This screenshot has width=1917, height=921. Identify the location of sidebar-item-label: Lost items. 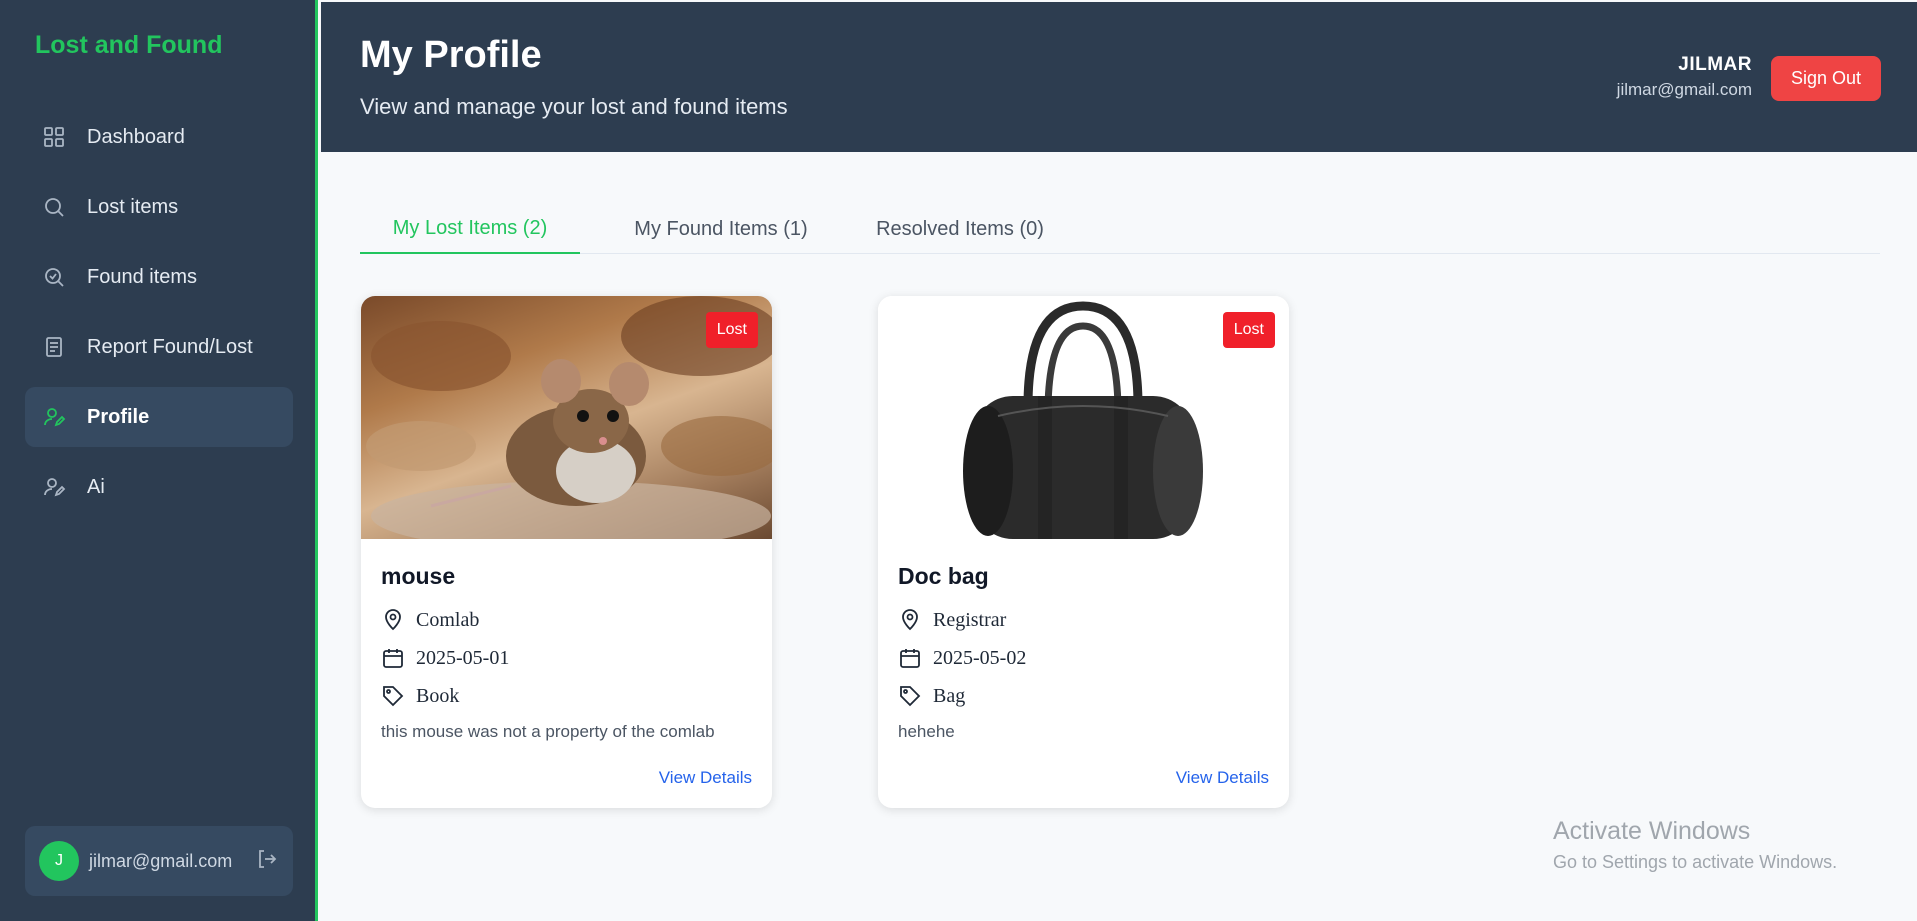
(133, 206).